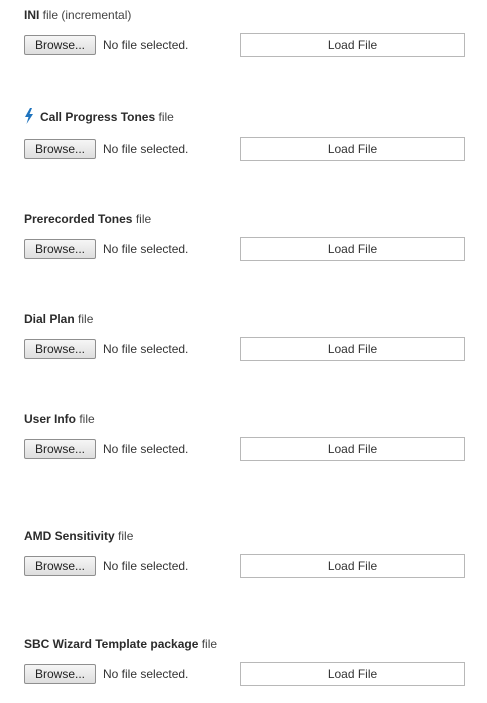  I want to click on section-title-bold: Prerecorded Tones, so click(78, 219).